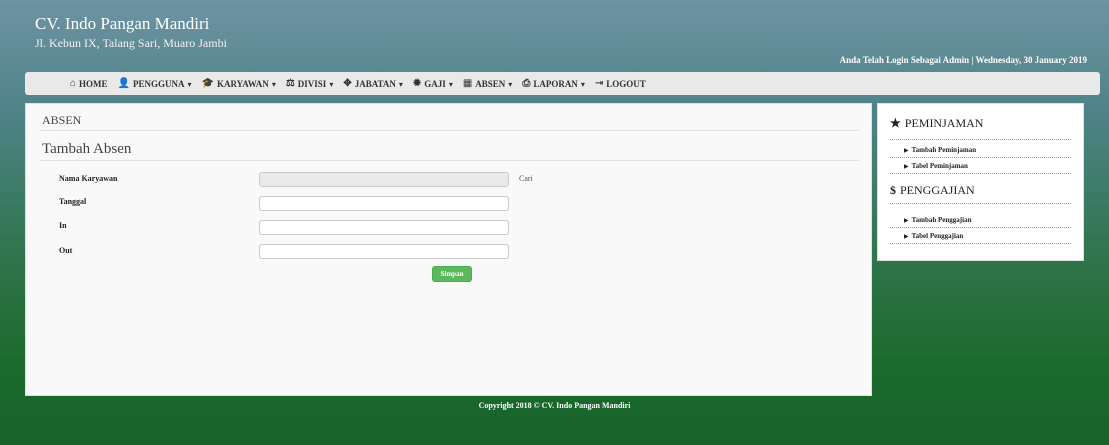 Image resolution: width=1109 pixels, height=445 pixels. Describe the element at coordinates (88, 178) in the screenshot. I see `nama-karyawan-label: Nama Karyawan` at that location.